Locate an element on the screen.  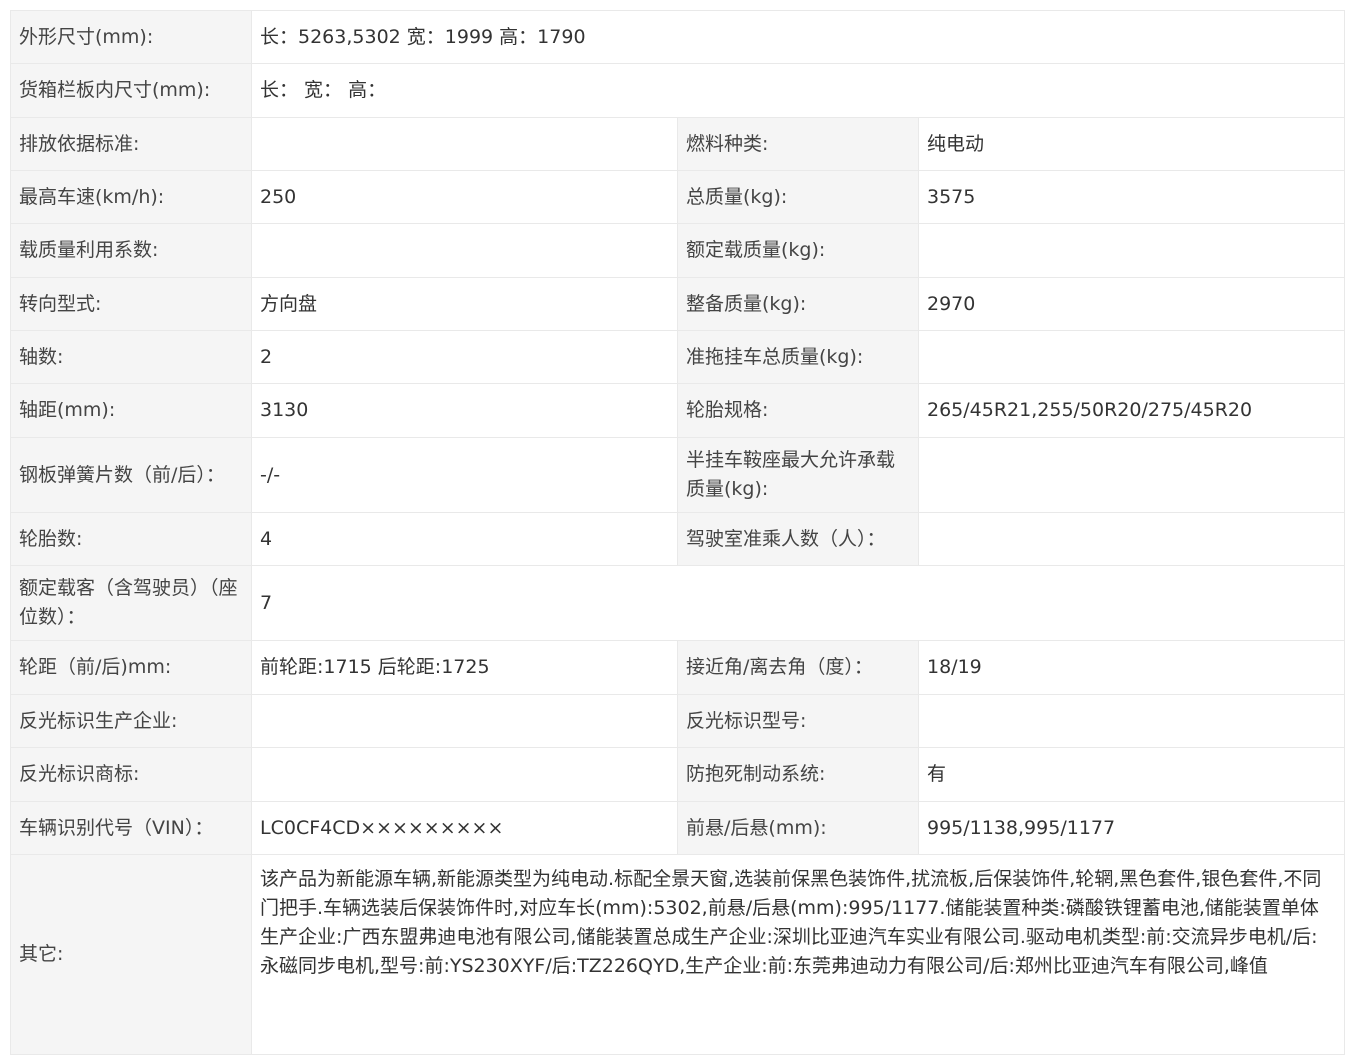
row-dimensions: 外形尺寸(mm): 长：5263,5302 宽：1999 高：1790 is located at coordinates (678, 37).